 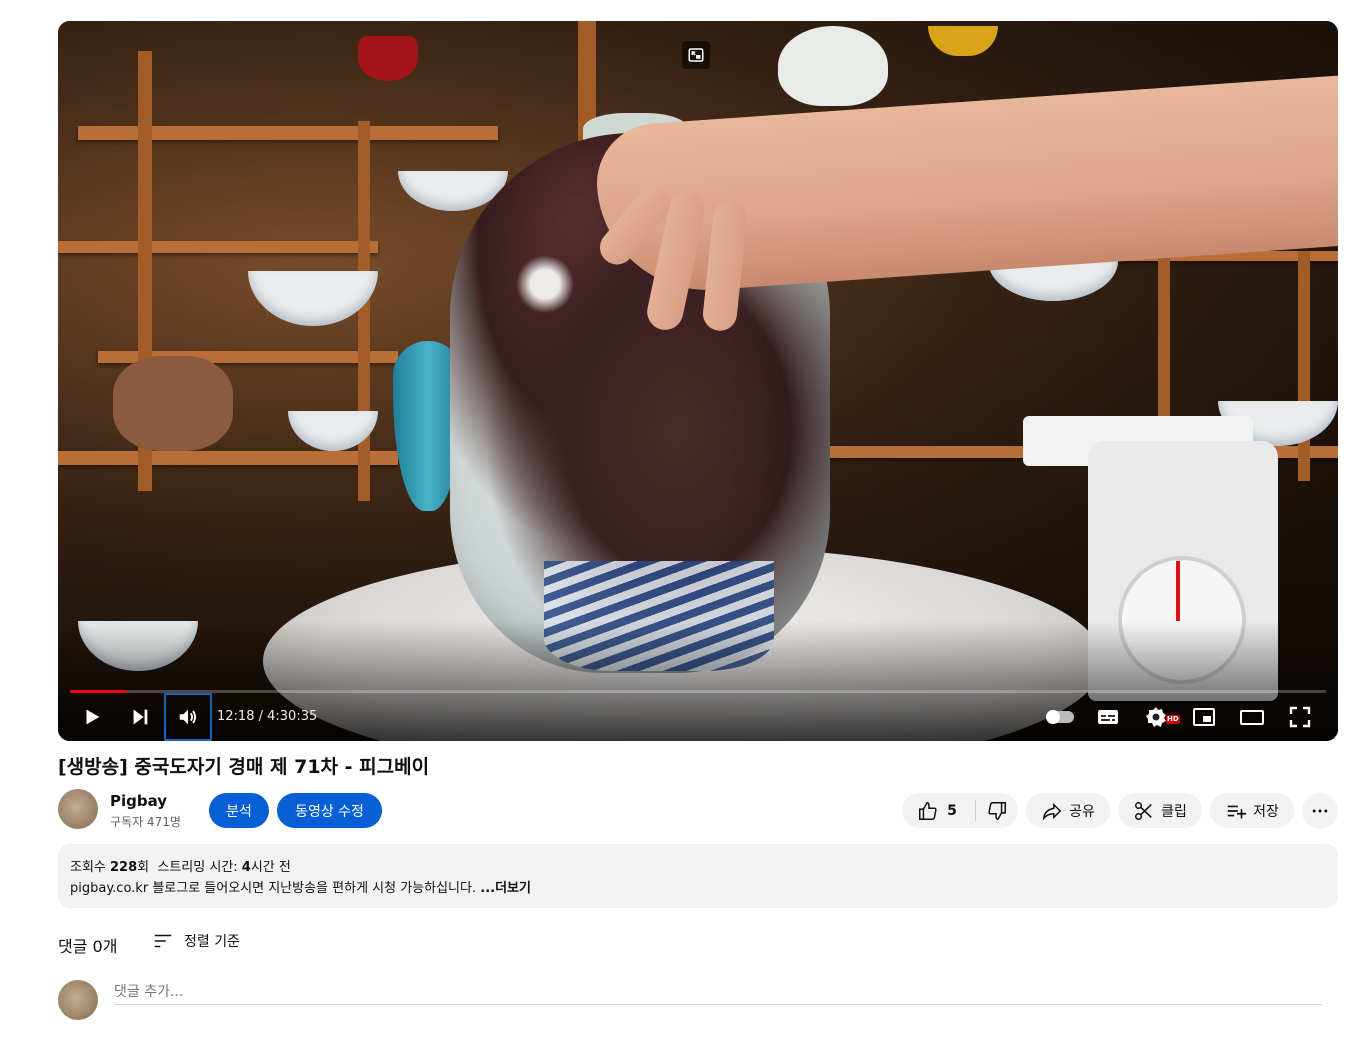 I want to click on clip-label: 클립, so click(x=1174, y=811).